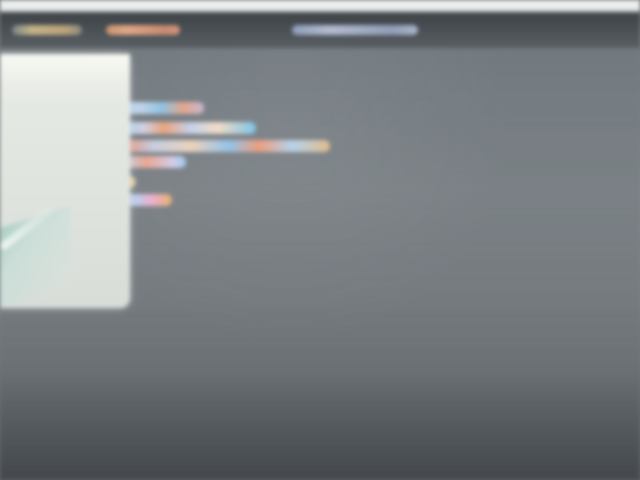 This screenshot has height=480, width=640. I want to click on tab-first, so click(47, 30).